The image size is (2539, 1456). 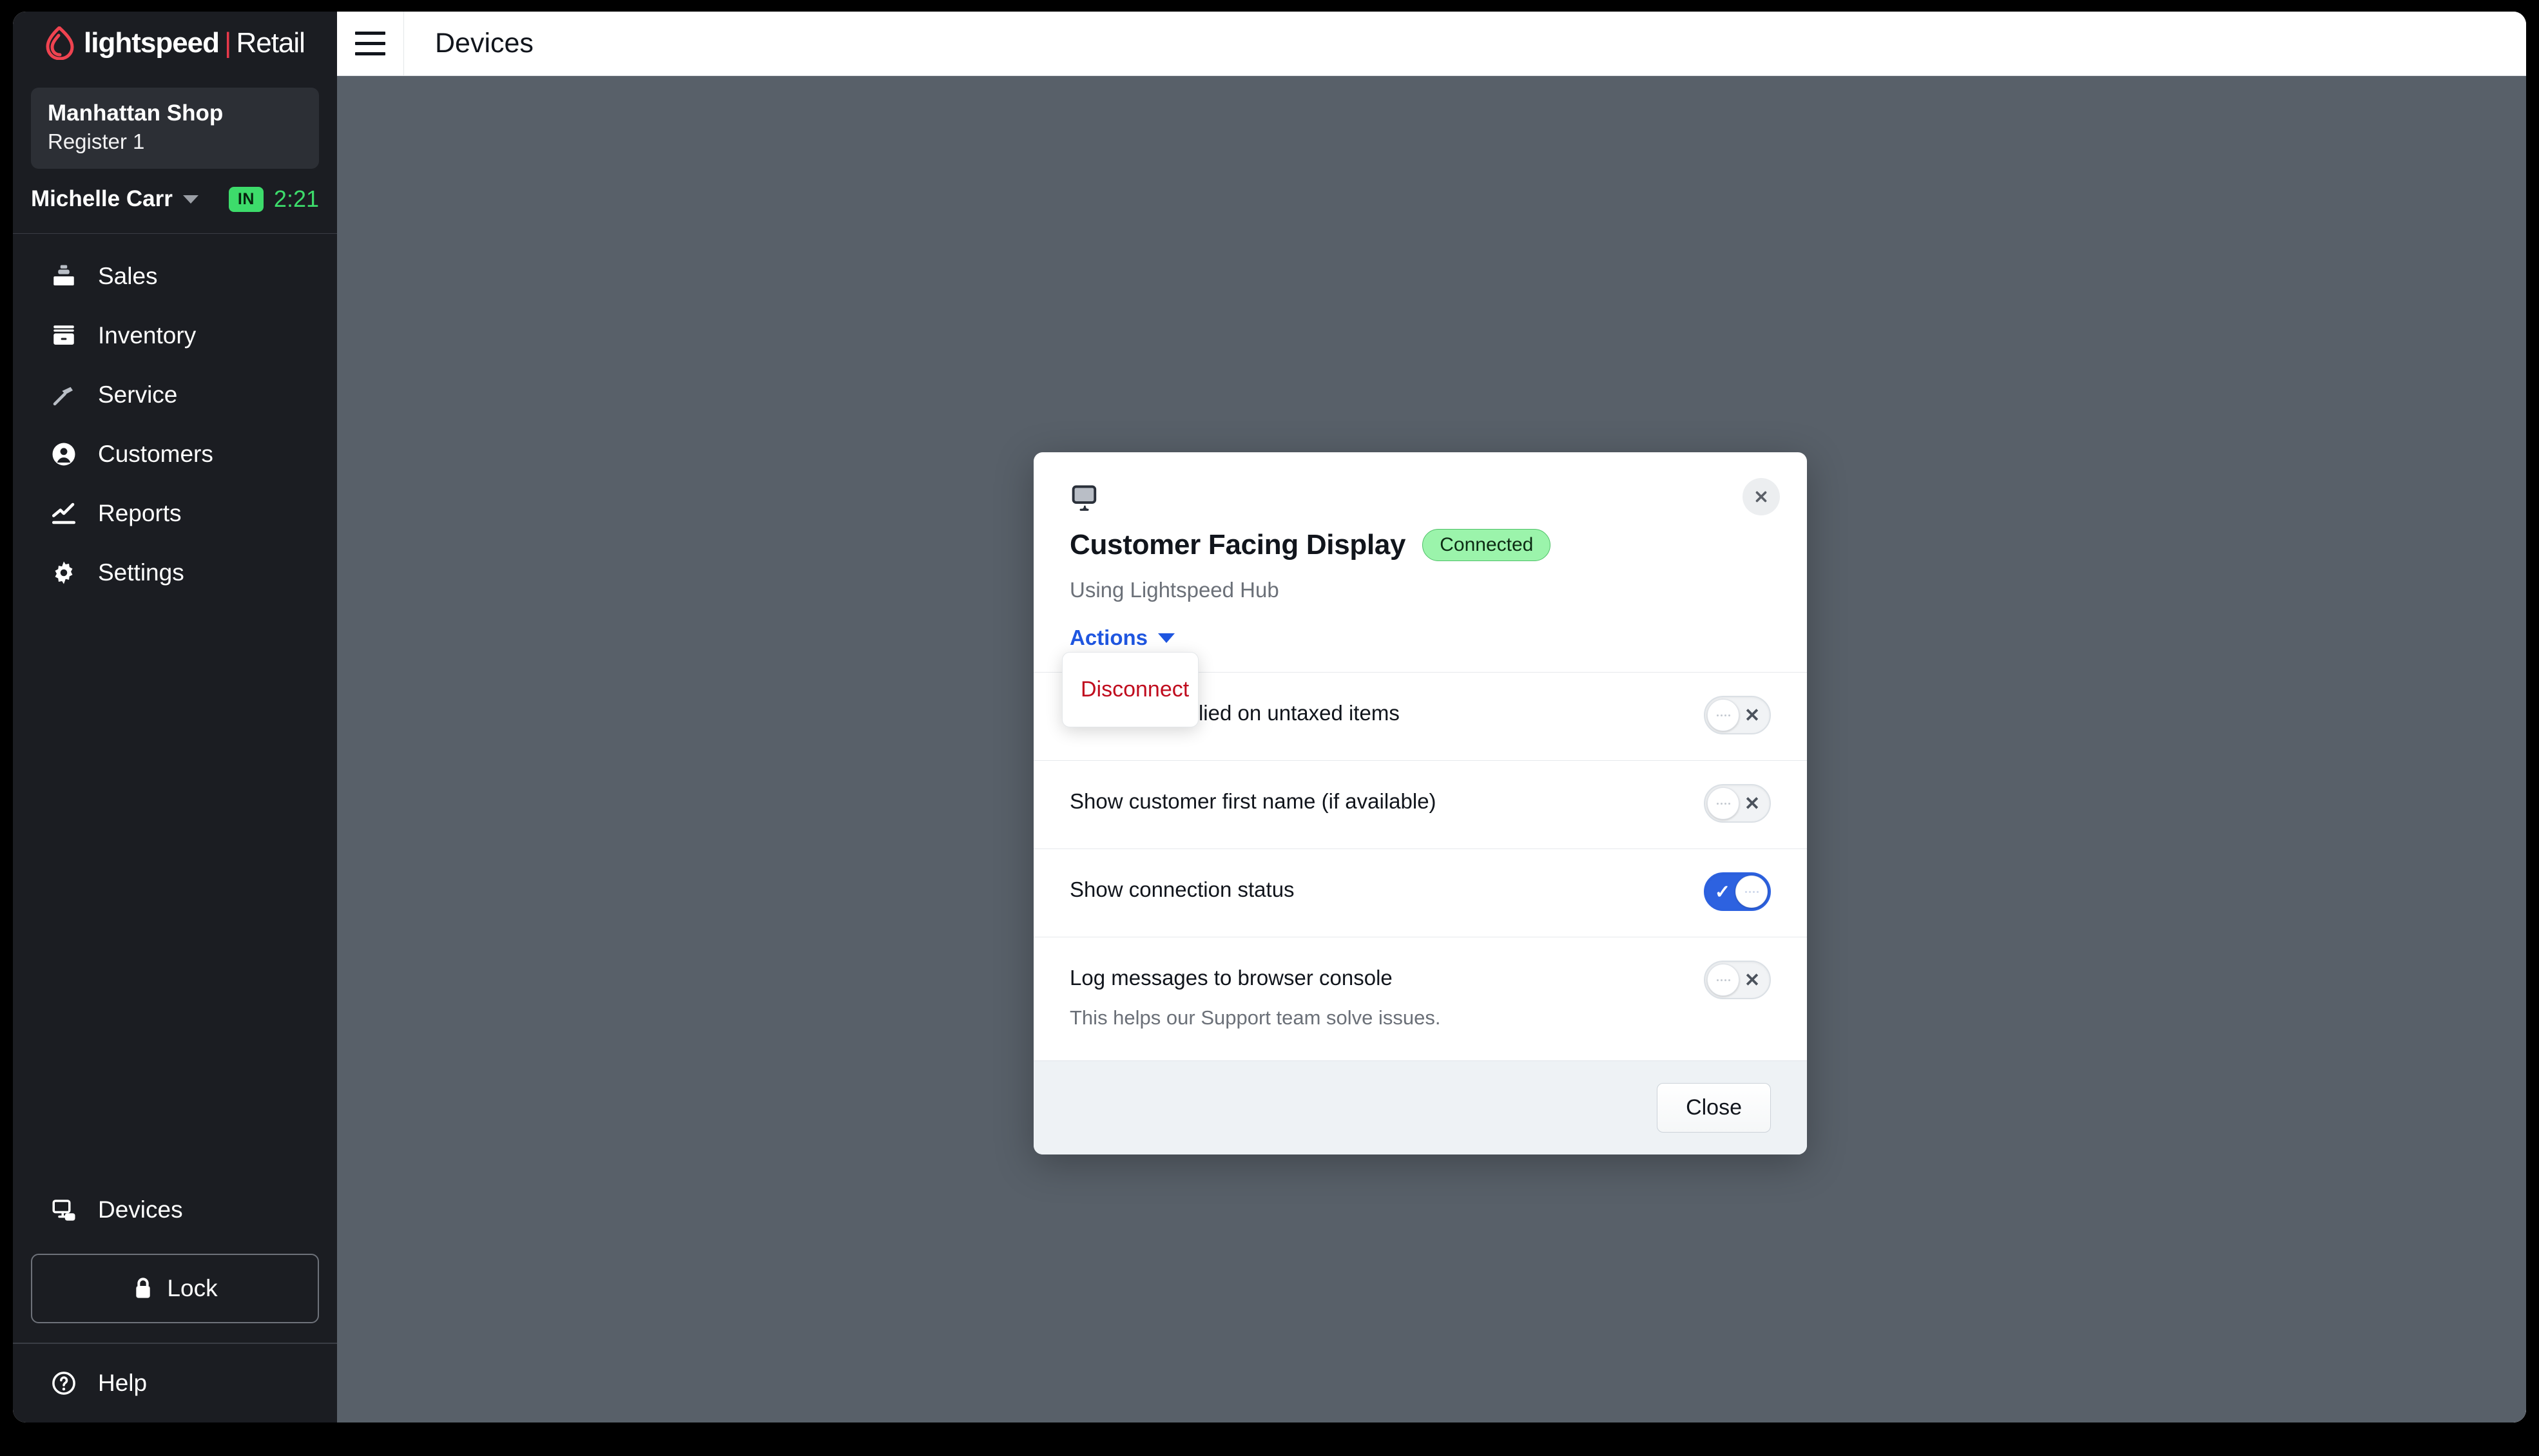 I want to click on gear-icon, so click(x=64, y=573).